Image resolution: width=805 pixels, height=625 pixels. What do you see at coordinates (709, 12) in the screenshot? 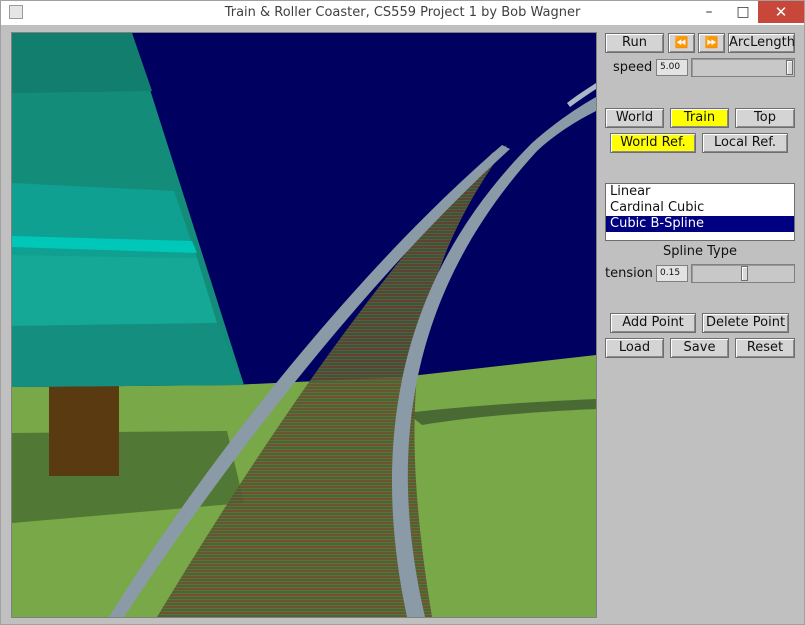
I see `minimize-icon: –` at bounding box center [709, 12].